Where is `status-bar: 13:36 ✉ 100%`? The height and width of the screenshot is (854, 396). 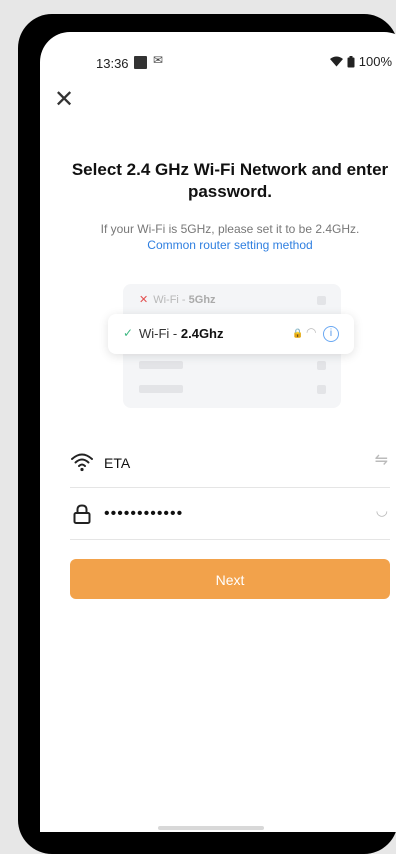 status-bar: 13:36 ✉ 100% is located at coordinates (218, 58).